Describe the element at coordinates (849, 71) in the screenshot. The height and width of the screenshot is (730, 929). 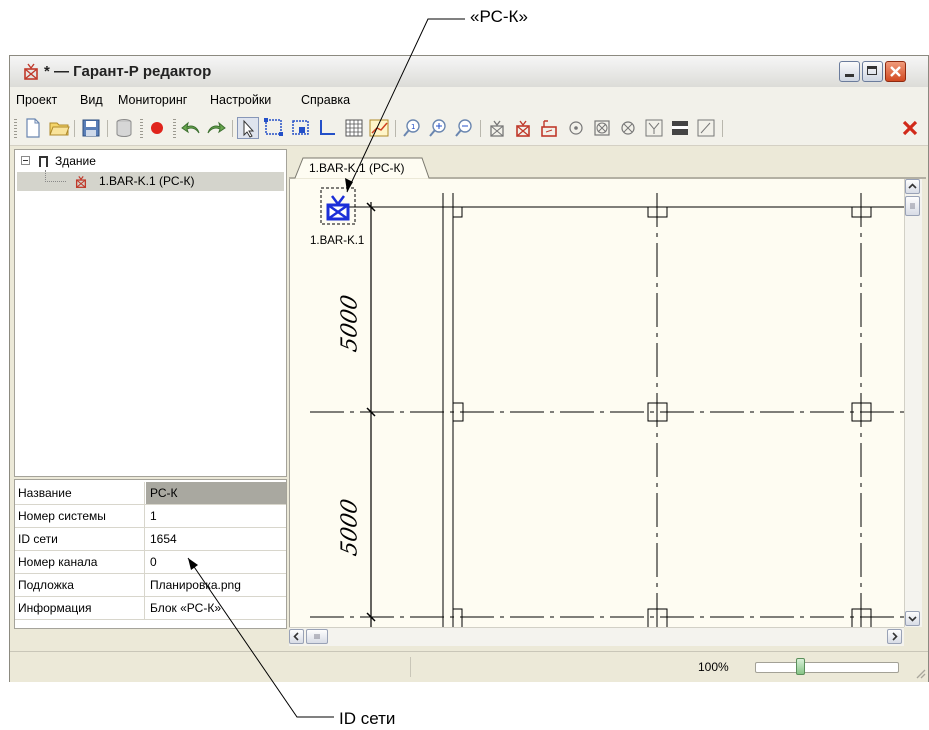
I see `minimize-button` at that location.